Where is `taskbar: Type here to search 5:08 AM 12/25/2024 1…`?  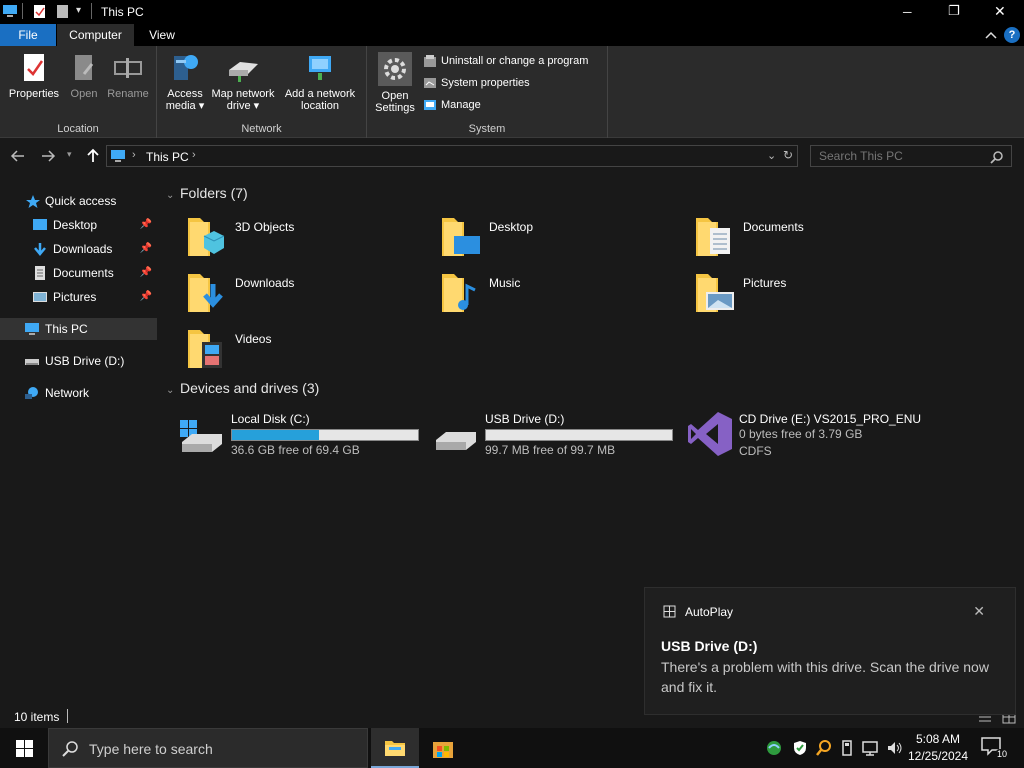
taskbar: Type here to search 5:08 AM 12/25/2024 1… is located at coordinates (512, 748).